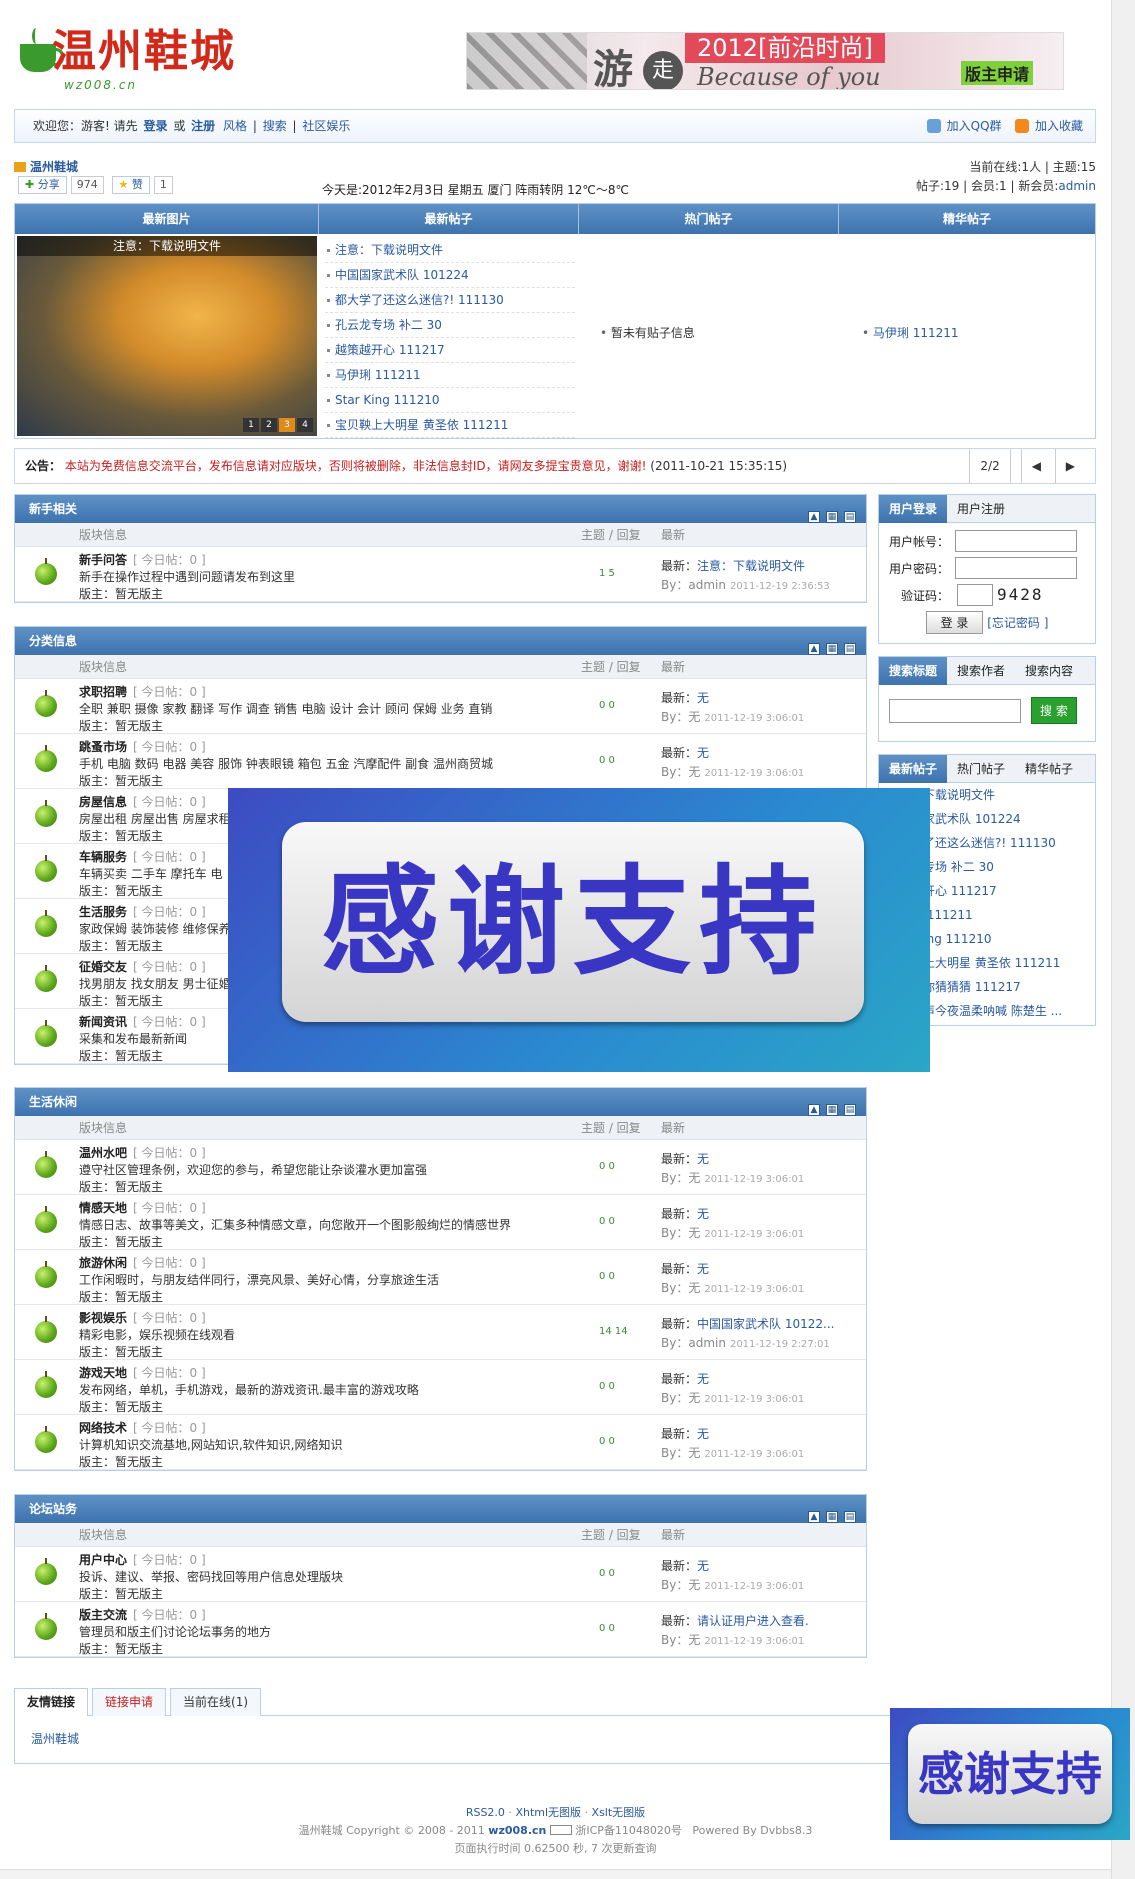 The height and width of the screenshot is (1879, 1135). I want to click on forum-name-link: 影视娱乐, so click(103, 1318).